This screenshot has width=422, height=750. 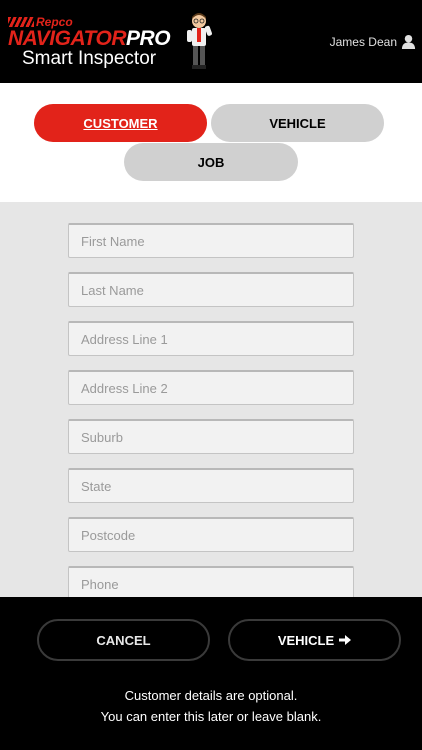 I want to click on next-vehicle-button: VEHICLE, so click(x=314, y=640).